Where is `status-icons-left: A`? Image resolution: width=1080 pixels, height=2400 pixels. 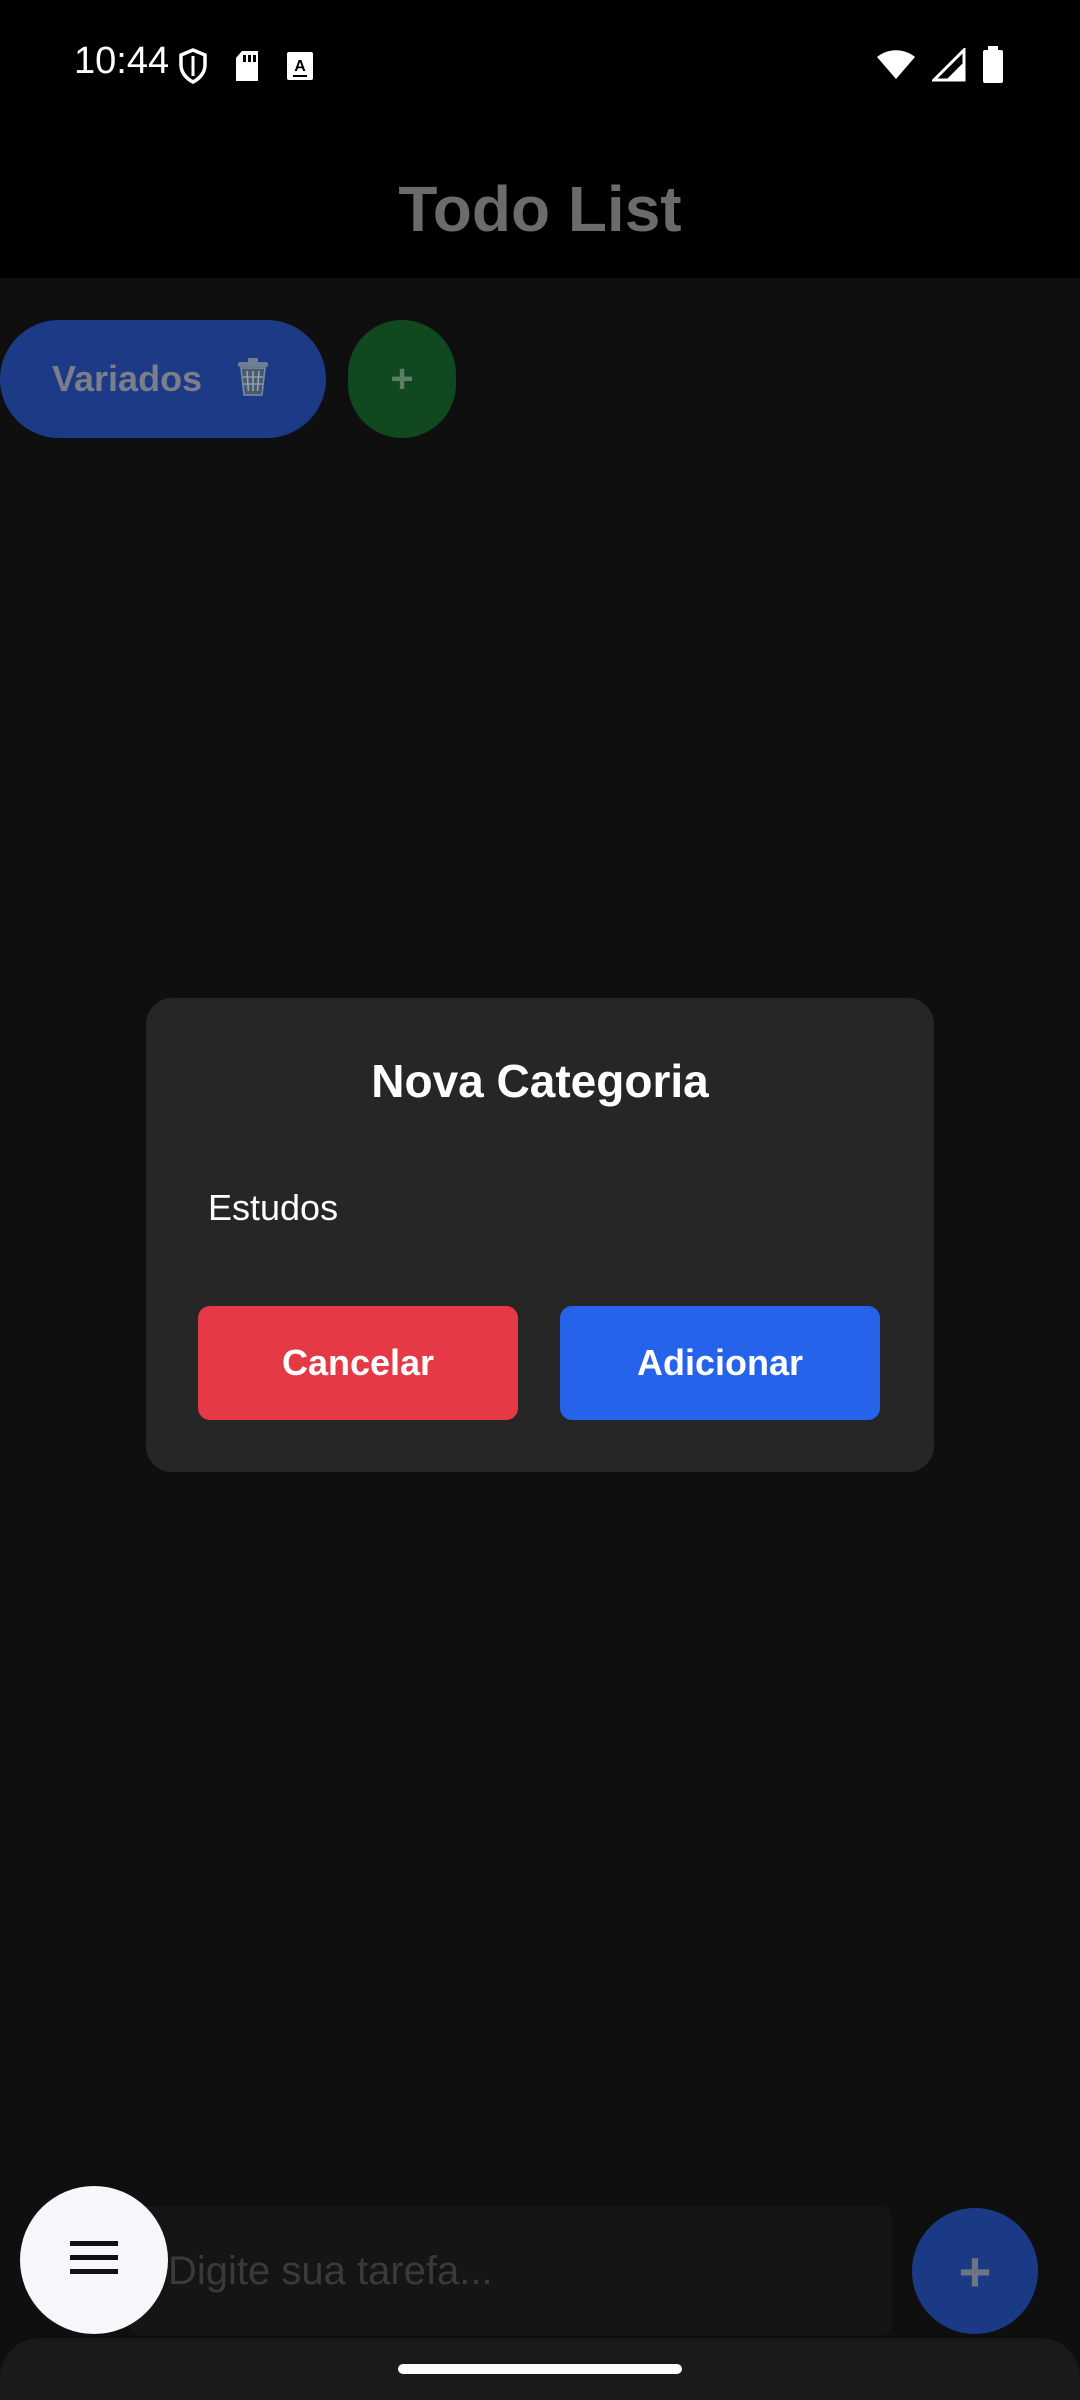
status-icons-left: A is located at coordinates (246, 68).